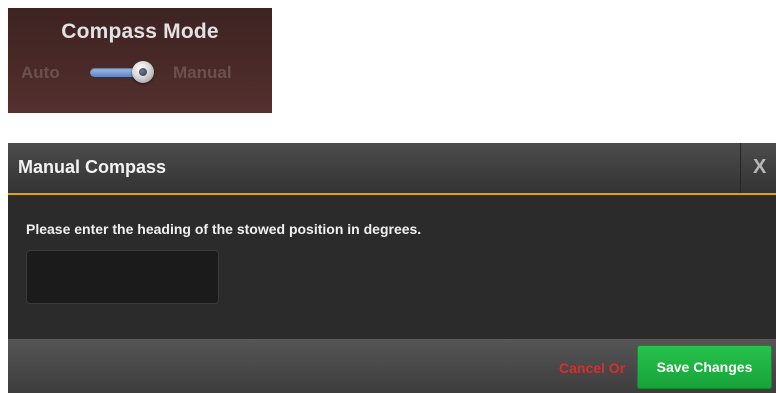 The image size is (776, 393). I want to click on compass-mode-title: Compass Mode, so click(140, 31).